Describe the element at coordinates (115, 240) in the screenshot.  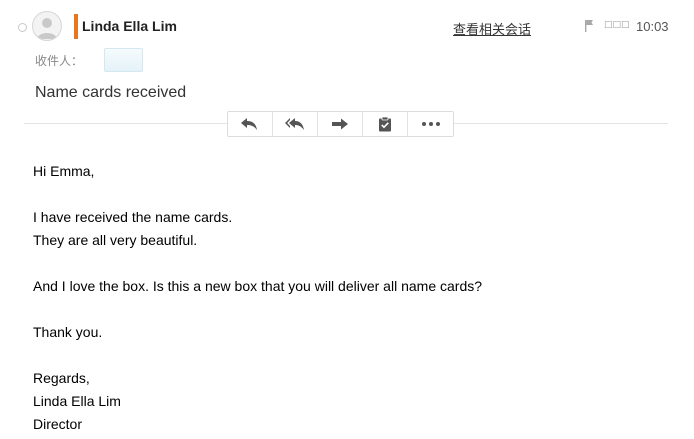
I see `body-line: They are all very beautiful.` at that location.